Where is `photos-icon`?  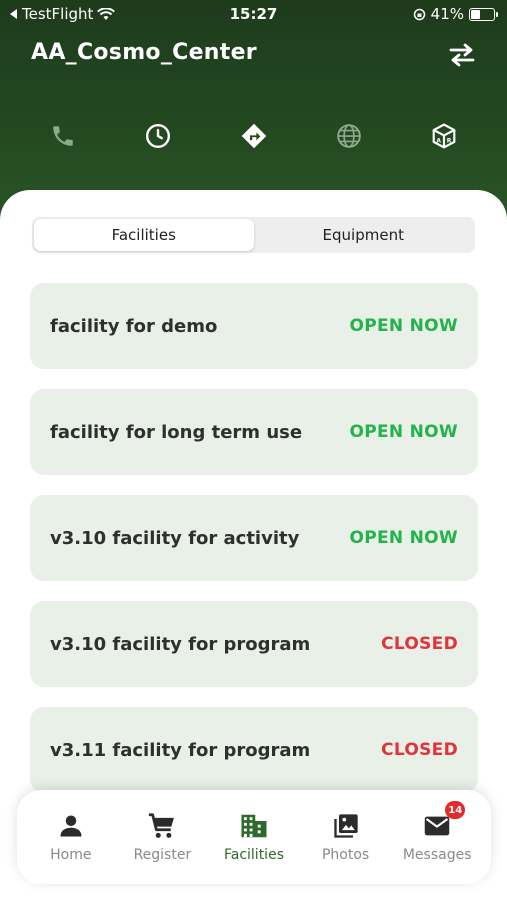
photos-icon is located at coordinates (346, 826).